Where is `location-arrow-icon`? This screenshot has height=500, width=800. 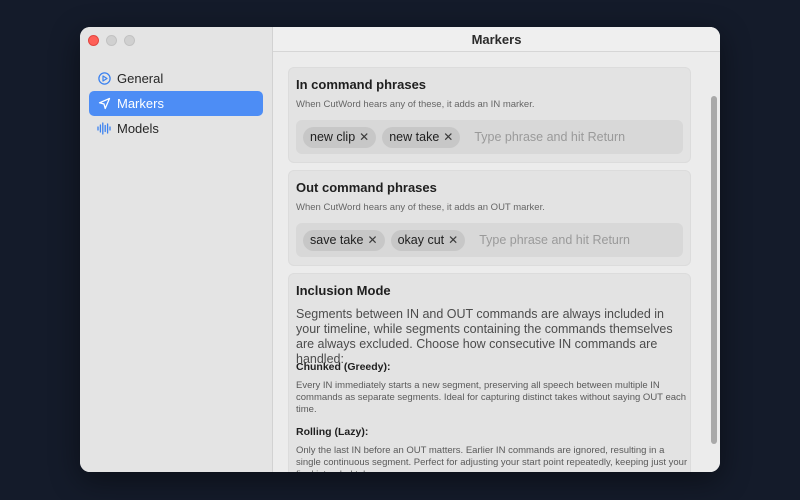
location-arrow-icon is located at coordinates (104, 104).